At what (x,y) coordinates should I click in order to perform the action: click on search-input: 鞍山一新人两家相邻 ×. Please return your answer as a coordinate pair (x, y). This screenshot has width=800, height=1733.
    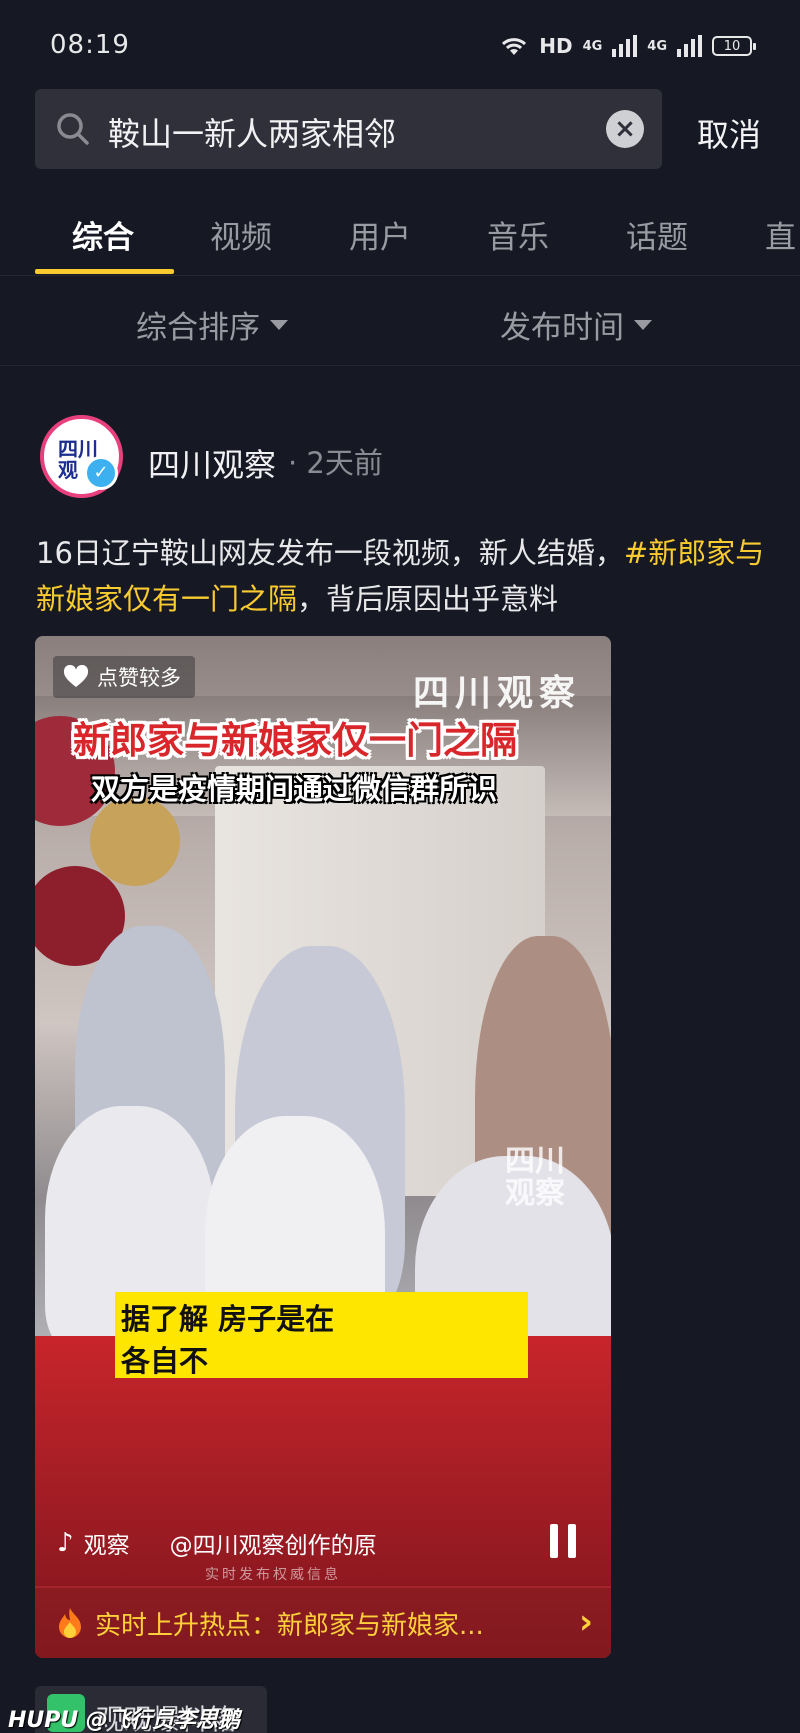
    Looking at the image, I should click on (348, 129).